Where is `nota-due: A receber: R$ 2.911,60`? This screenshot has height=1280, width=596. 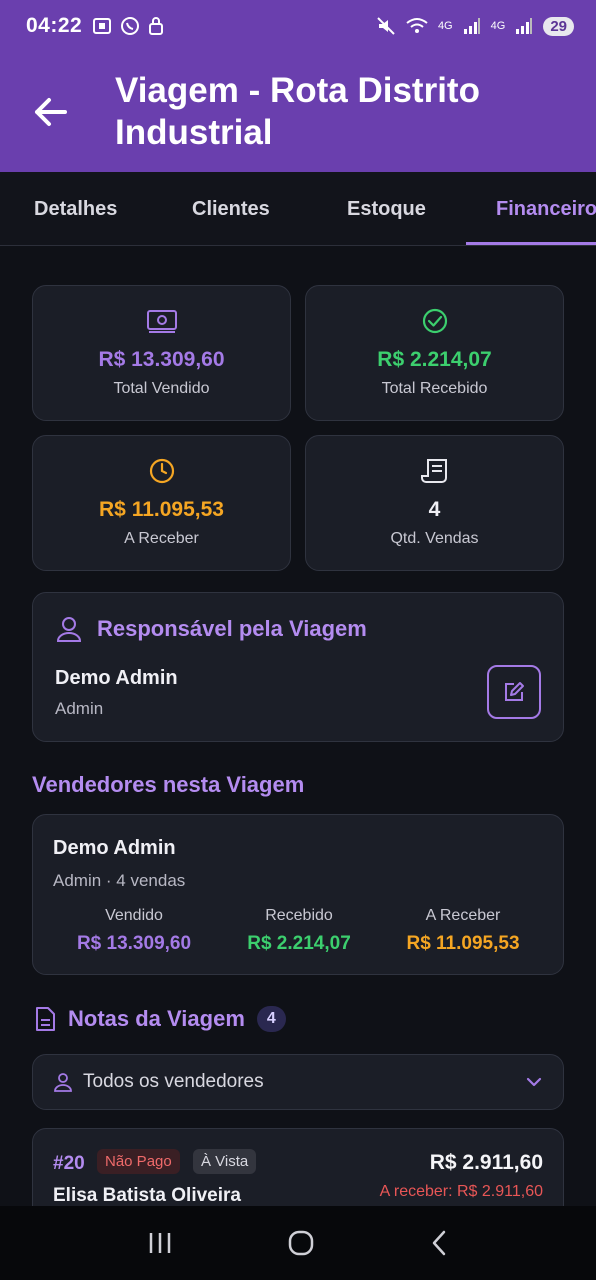
nota-due: A receber: R$ 2.911,60 is located at coordinates (461, 1191).